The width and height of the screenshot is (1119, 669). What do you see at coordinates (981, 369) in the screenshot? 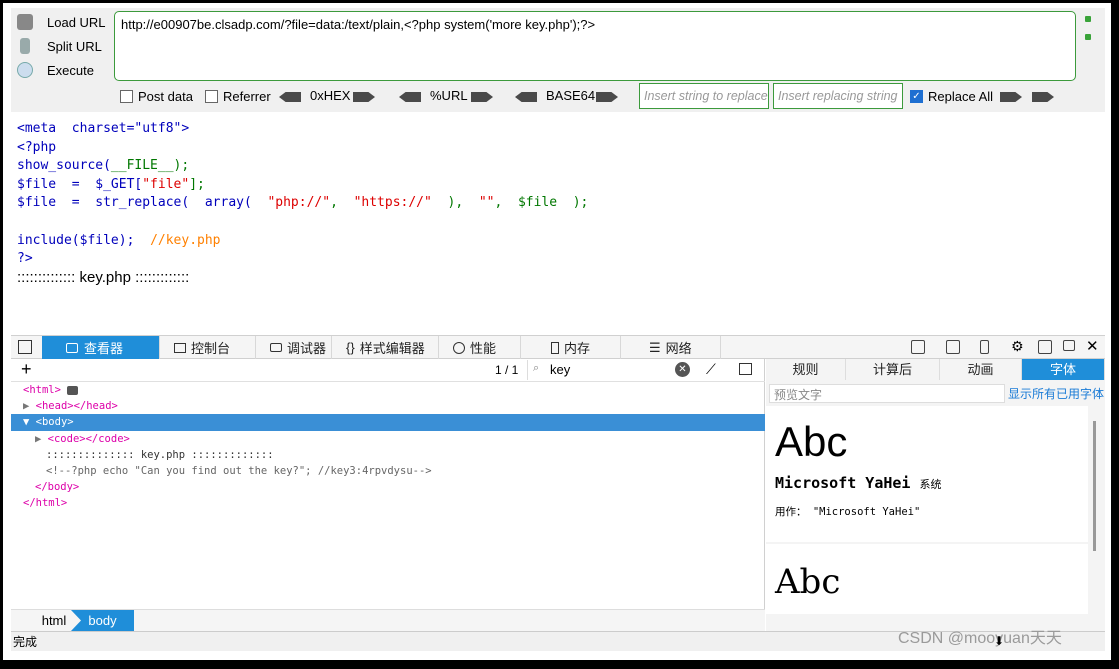
I see `tab-animations: 动画` at bounding box center [981, 369].